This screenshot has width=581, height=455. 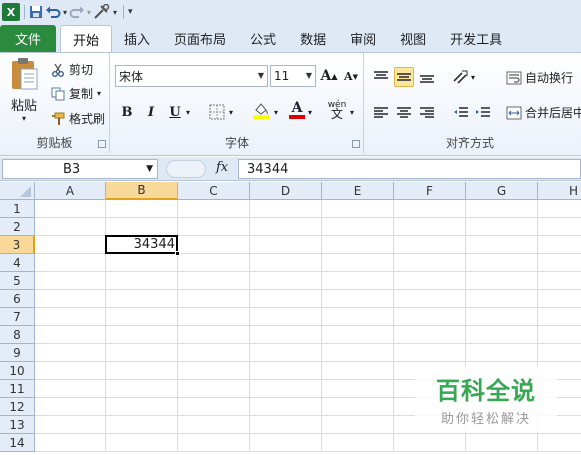 What do you see at coordinates (358, 371) in the screenshot?
I see `cell-e10` at bounding box center [358, 371].